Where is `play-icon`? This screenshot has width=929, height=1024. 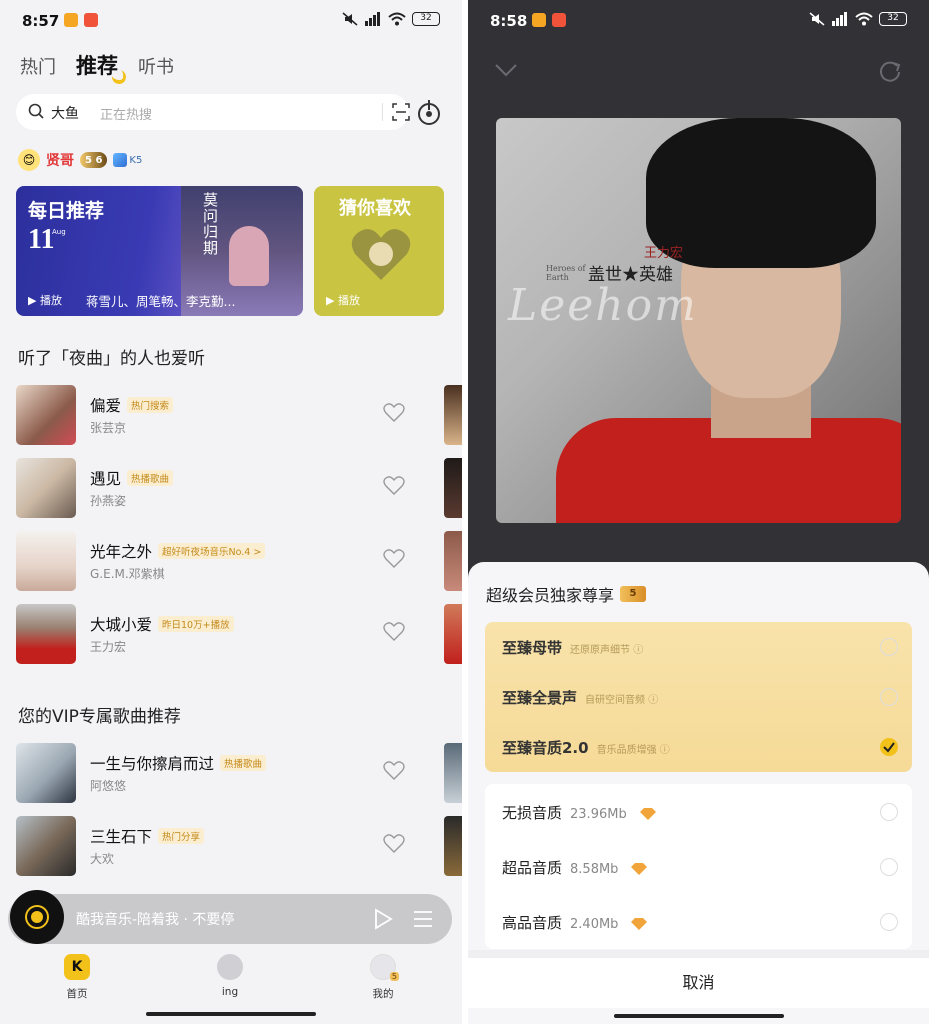
play-icon is located at coordinates (383, 919).